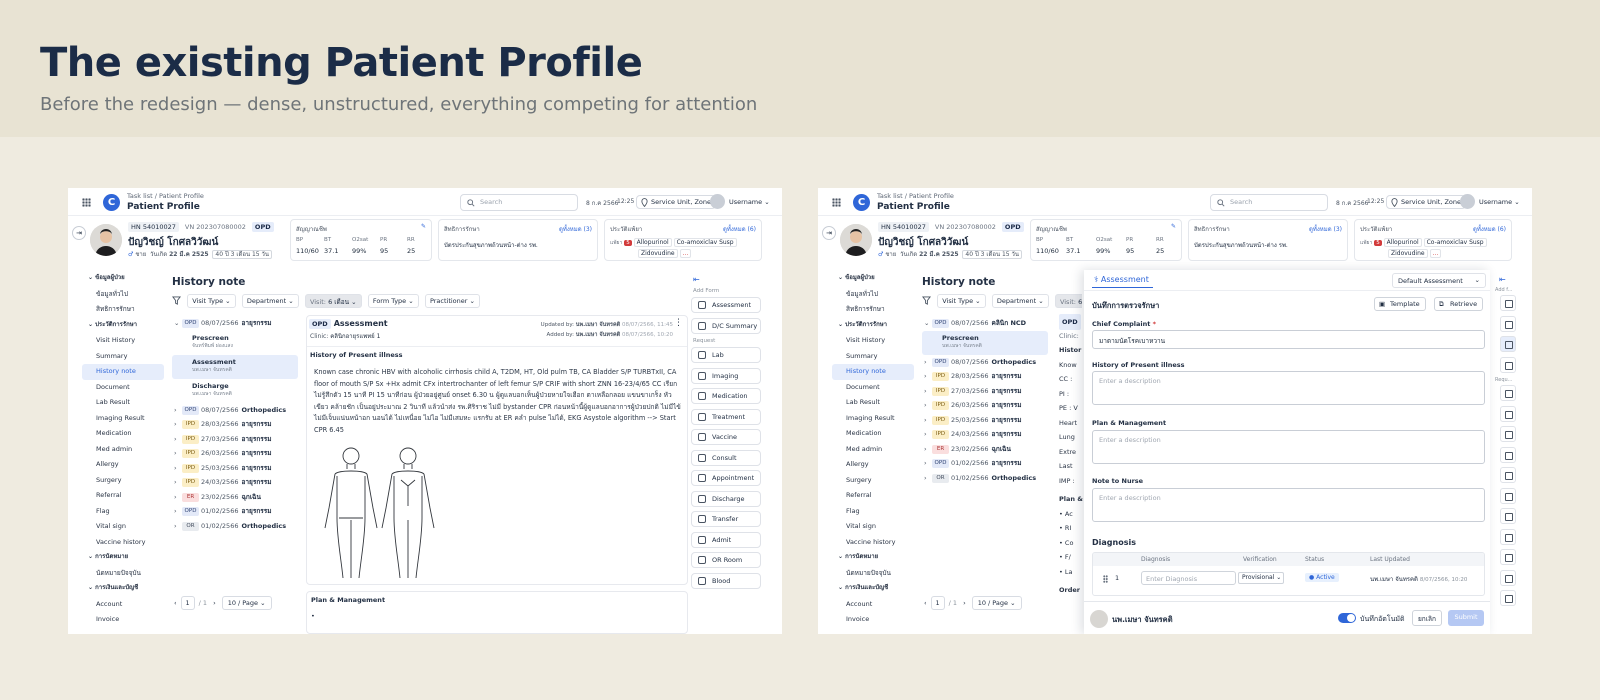  What do you see at coordinates (726, 416) in the screenshot?
I see `request-treatment-button: Treatment` at bounding box center [726, 416].